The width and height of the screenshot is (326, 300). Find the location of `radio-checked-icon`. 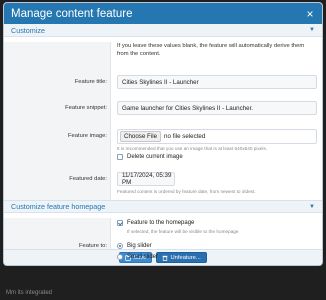

radio-checked-icon is located at coordinates (120, 246).